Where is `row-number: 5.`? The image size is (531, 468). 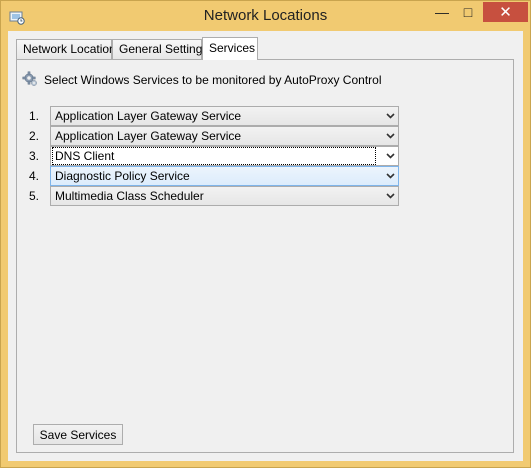
row-number: 5. is located at coordinates (34, 196).